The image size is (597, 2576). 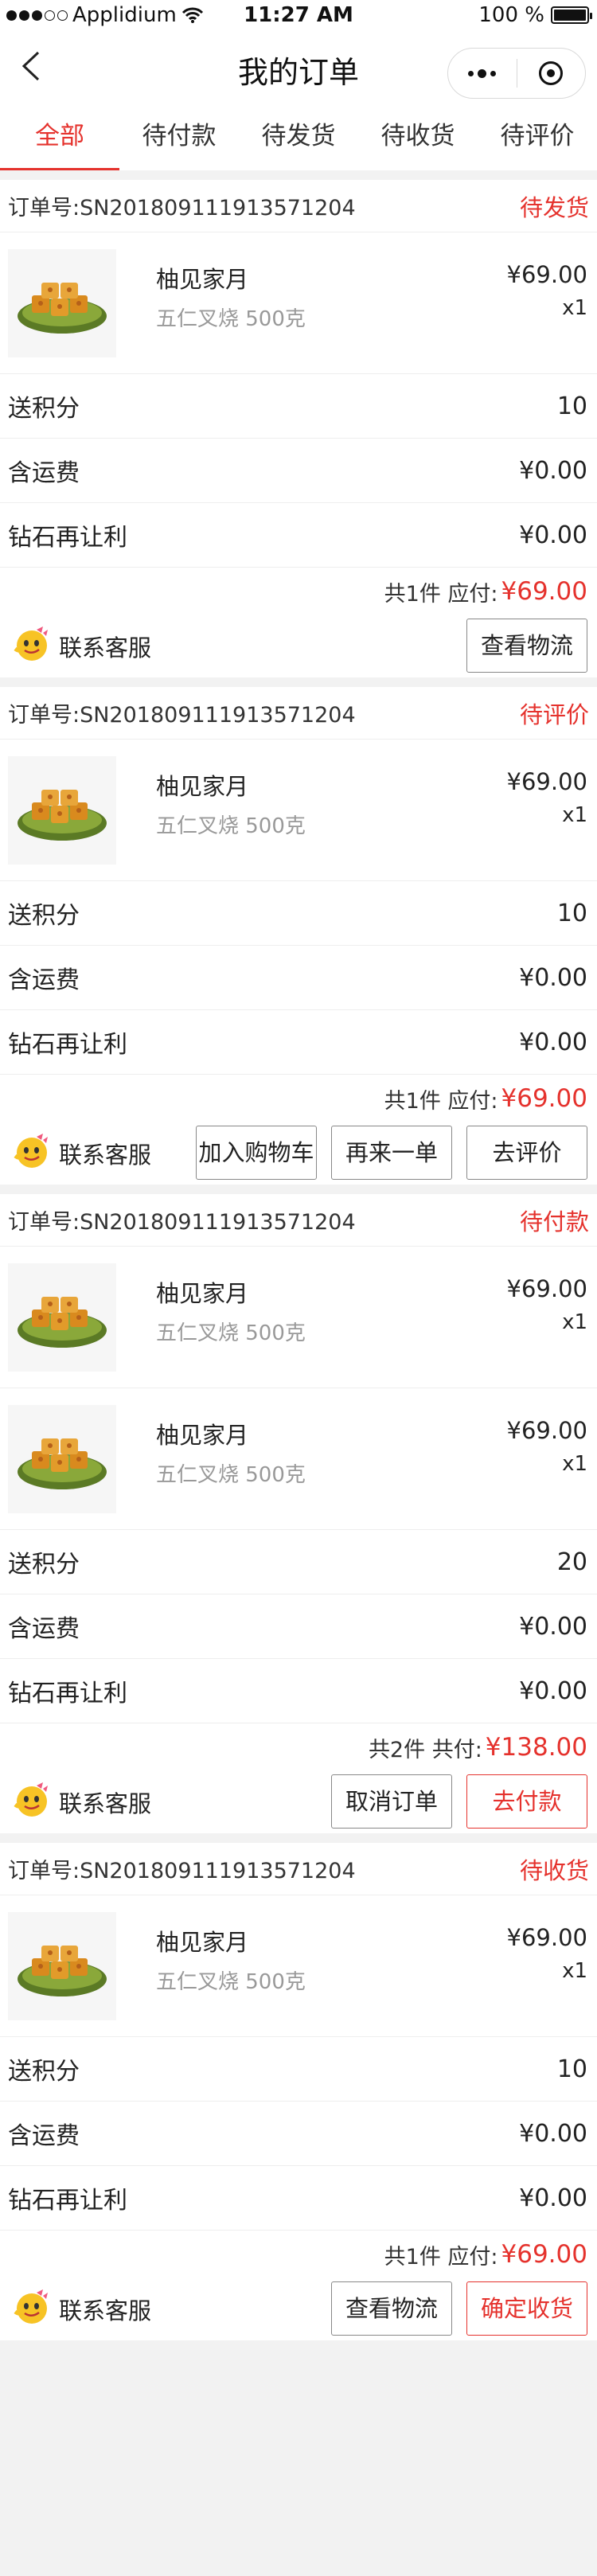 What do you see at coordinates (299, 1317) in the screenshot?
I see `product-row: 柚见家月五仁叉烧 500克 ¥69.00 x1` at bounding box center [299, 1317].